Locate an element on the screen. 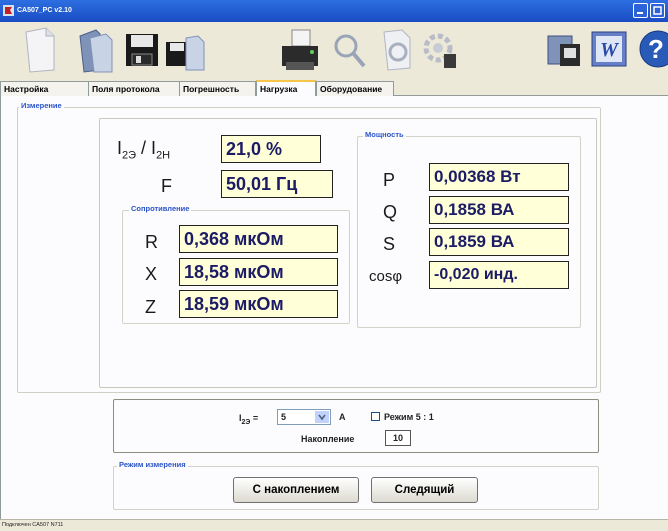 The height and width of the screenshot is (531, 668). power-cos-label: cosφ is located at coordinates (386, 276).